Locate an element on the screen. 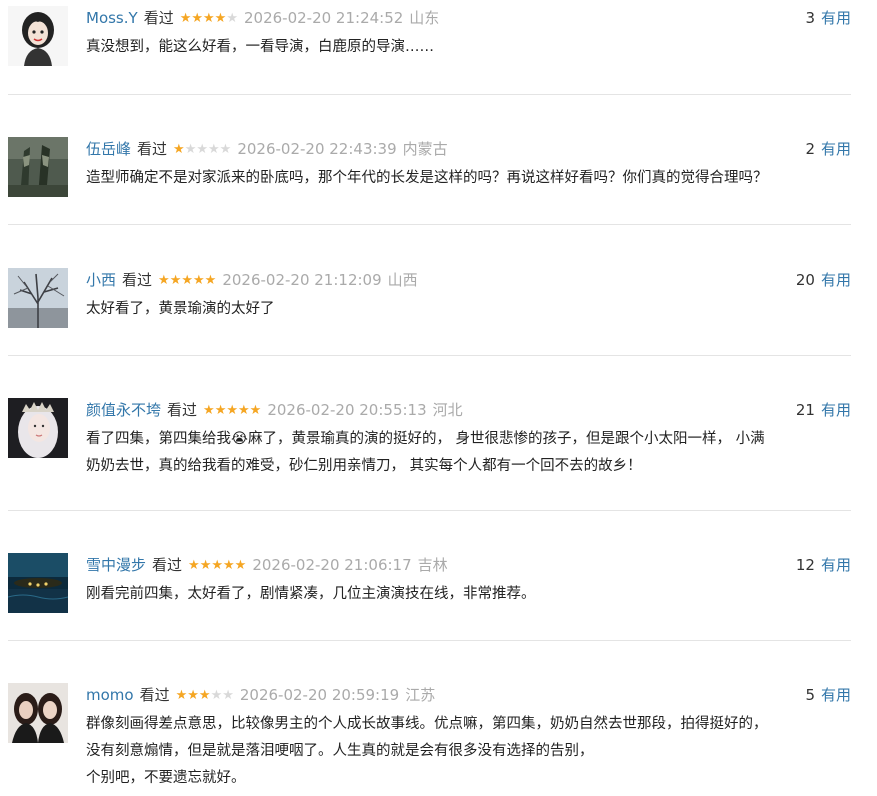 The height and width of the screenshot is (796, 877). comment-text: 刚看完前四集，太好看了，剧情紧凑，几位主演演技在线，非常推荐。 is located at coordinates (469, 594).